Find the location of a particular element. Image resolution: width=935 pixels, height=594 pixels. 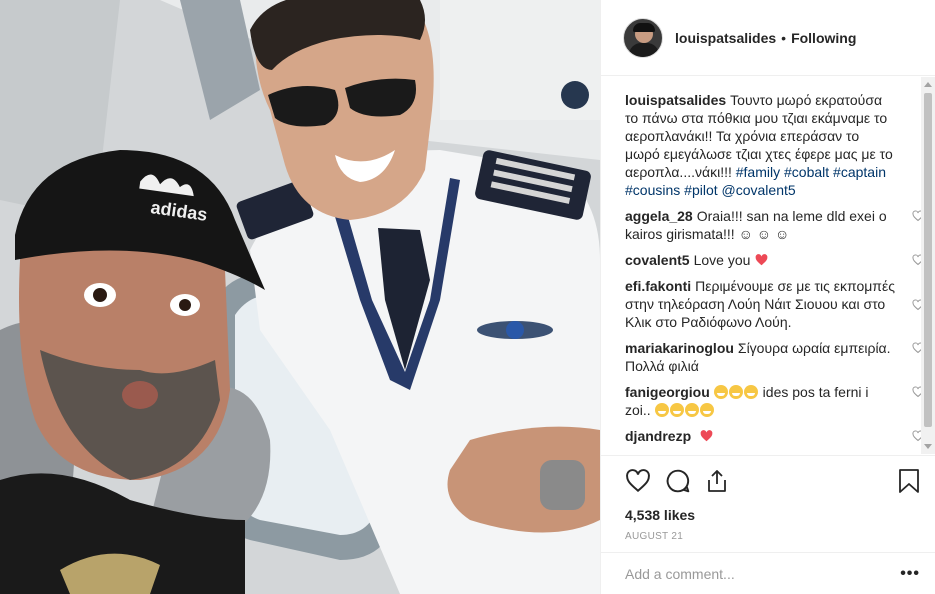

comment-username: aggela_28 is located at coordinates (659, 216).